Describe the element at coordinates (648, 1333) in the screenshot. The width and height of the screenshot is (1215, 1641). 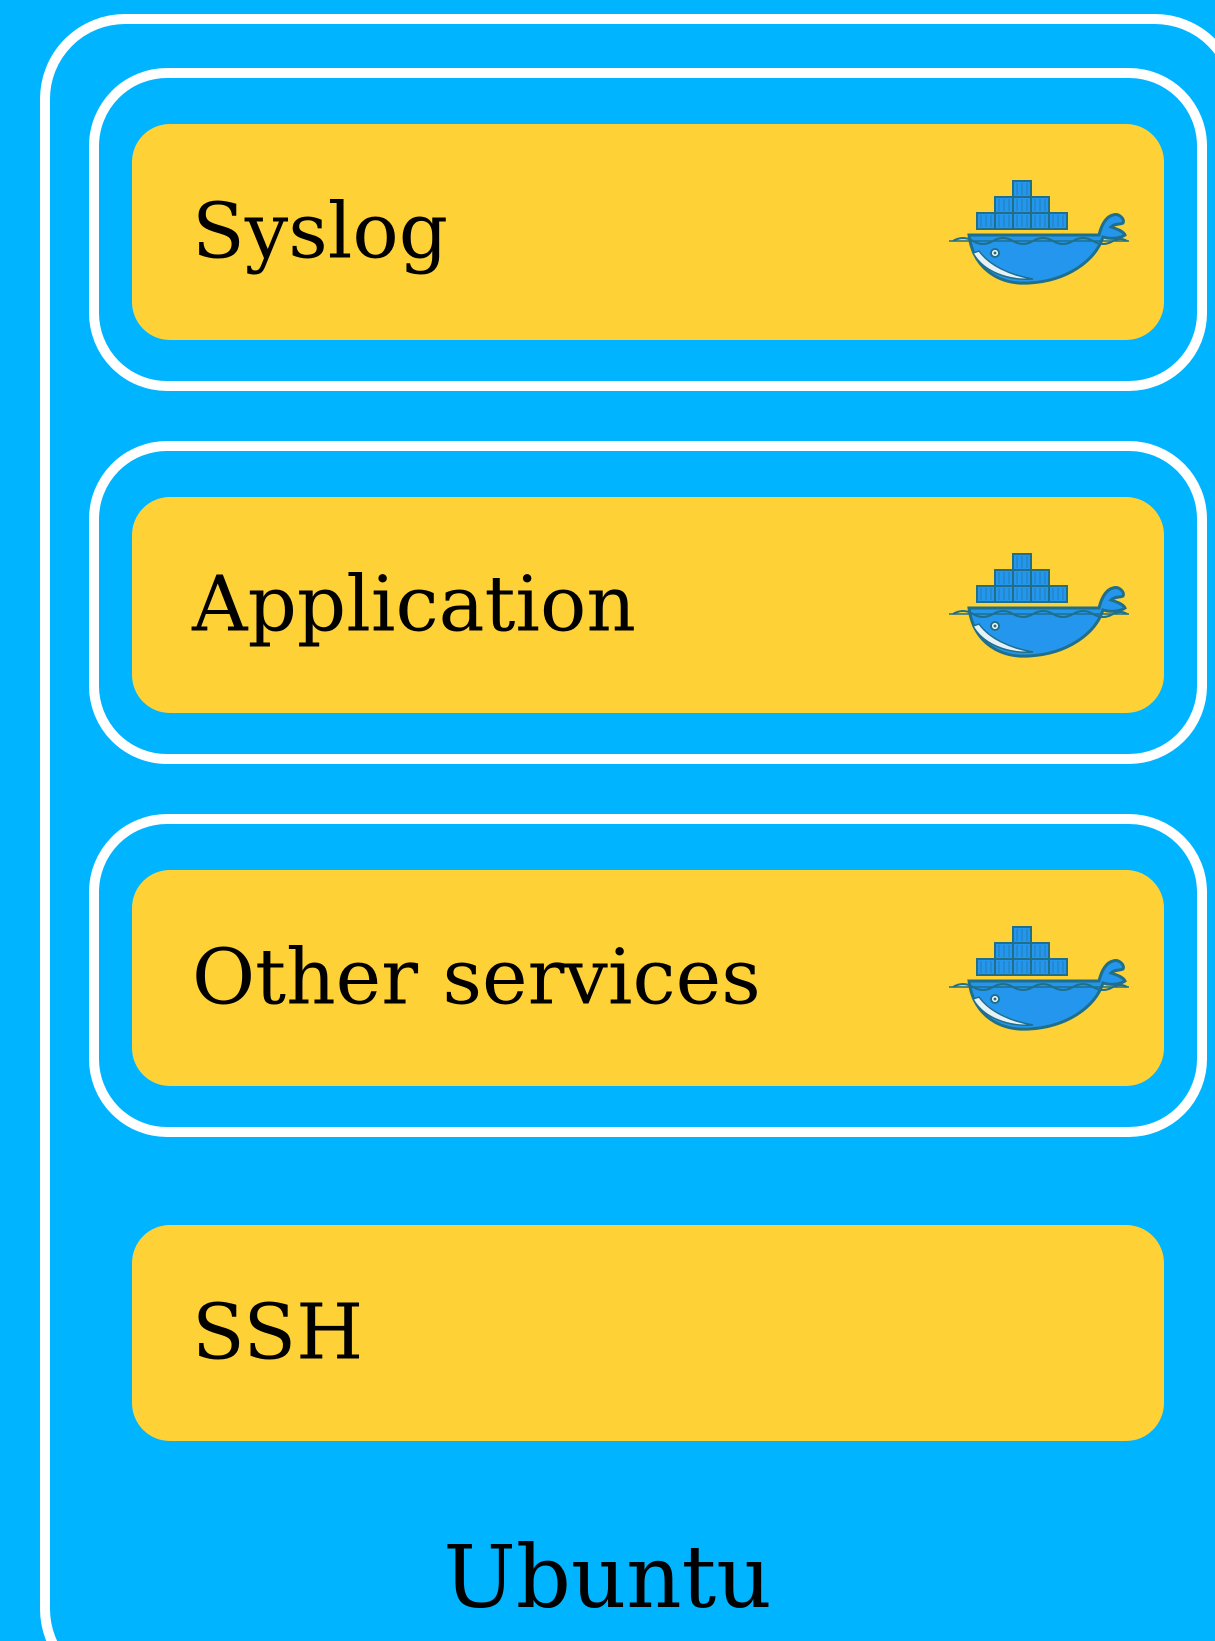
I see `service-ssh: SSH` at that location.